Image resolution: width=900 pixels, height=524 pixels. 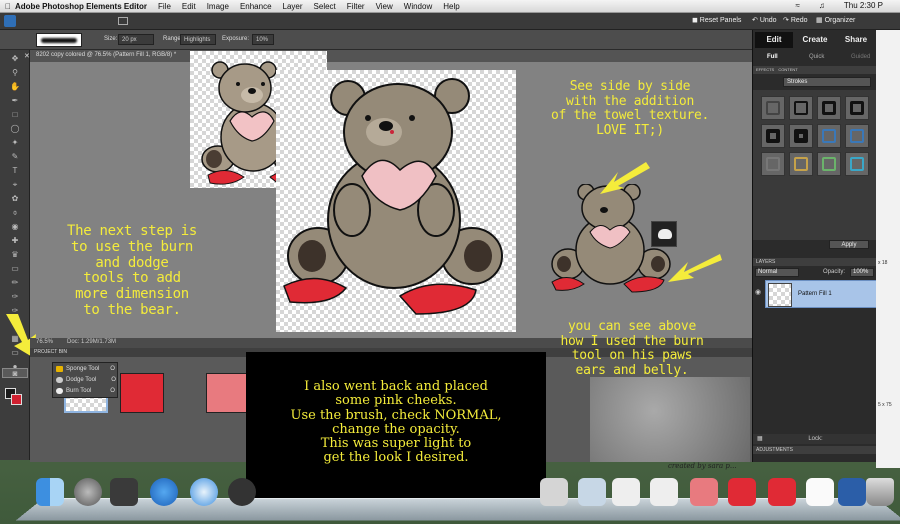 I want to click on pencil-icon: ✏, so click(x=15, y=283).